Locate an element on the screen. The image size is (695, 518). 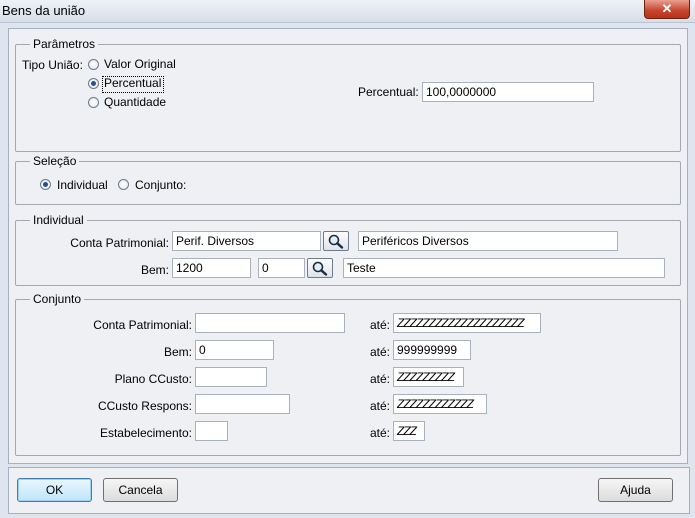
conjunto-plano-ccusto-label: Plano CCusto: is located at coordinates (153, 379).